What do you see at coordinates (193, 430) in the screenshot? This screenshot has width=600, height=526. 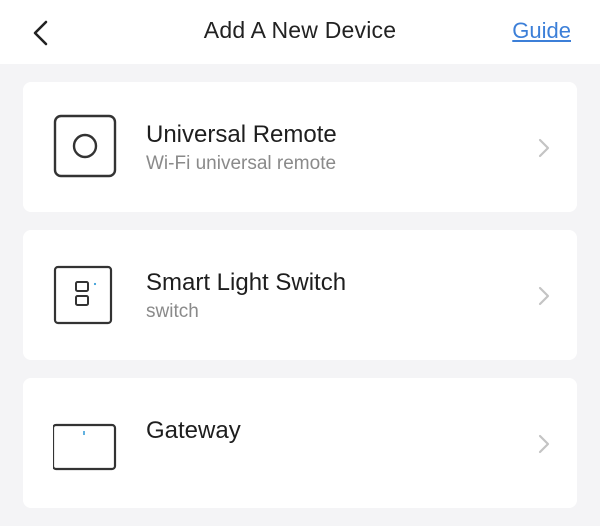 I see `device-title: Gateway` at bounding box center [193, 430].